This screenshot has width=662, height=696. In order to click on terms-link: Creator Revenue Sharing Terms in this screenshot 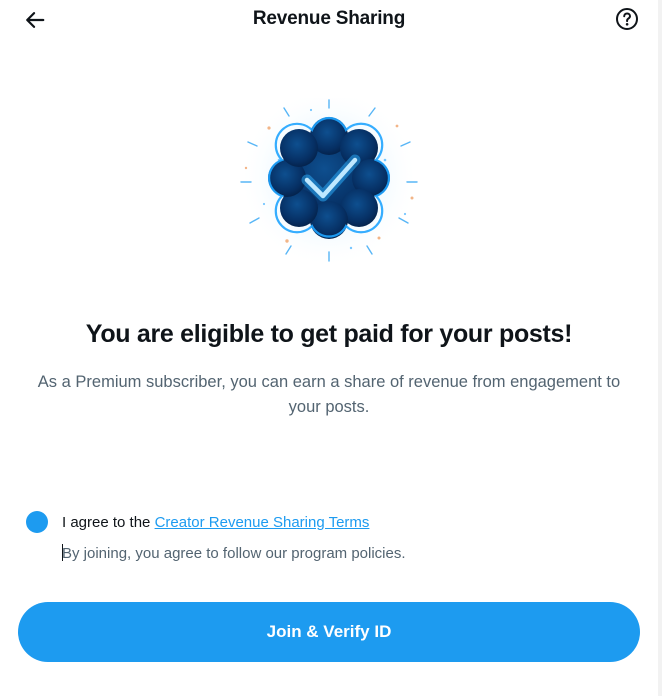, I will do `click(262, 522)`.